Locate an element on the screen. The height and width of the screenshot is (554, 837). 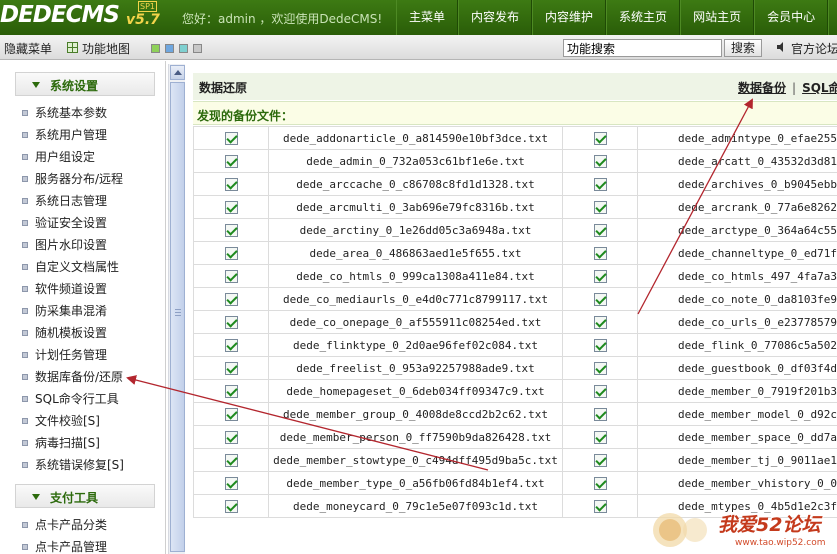
sidebar-menu-item: 随机模板设置 is located at coordinates (64, 333).